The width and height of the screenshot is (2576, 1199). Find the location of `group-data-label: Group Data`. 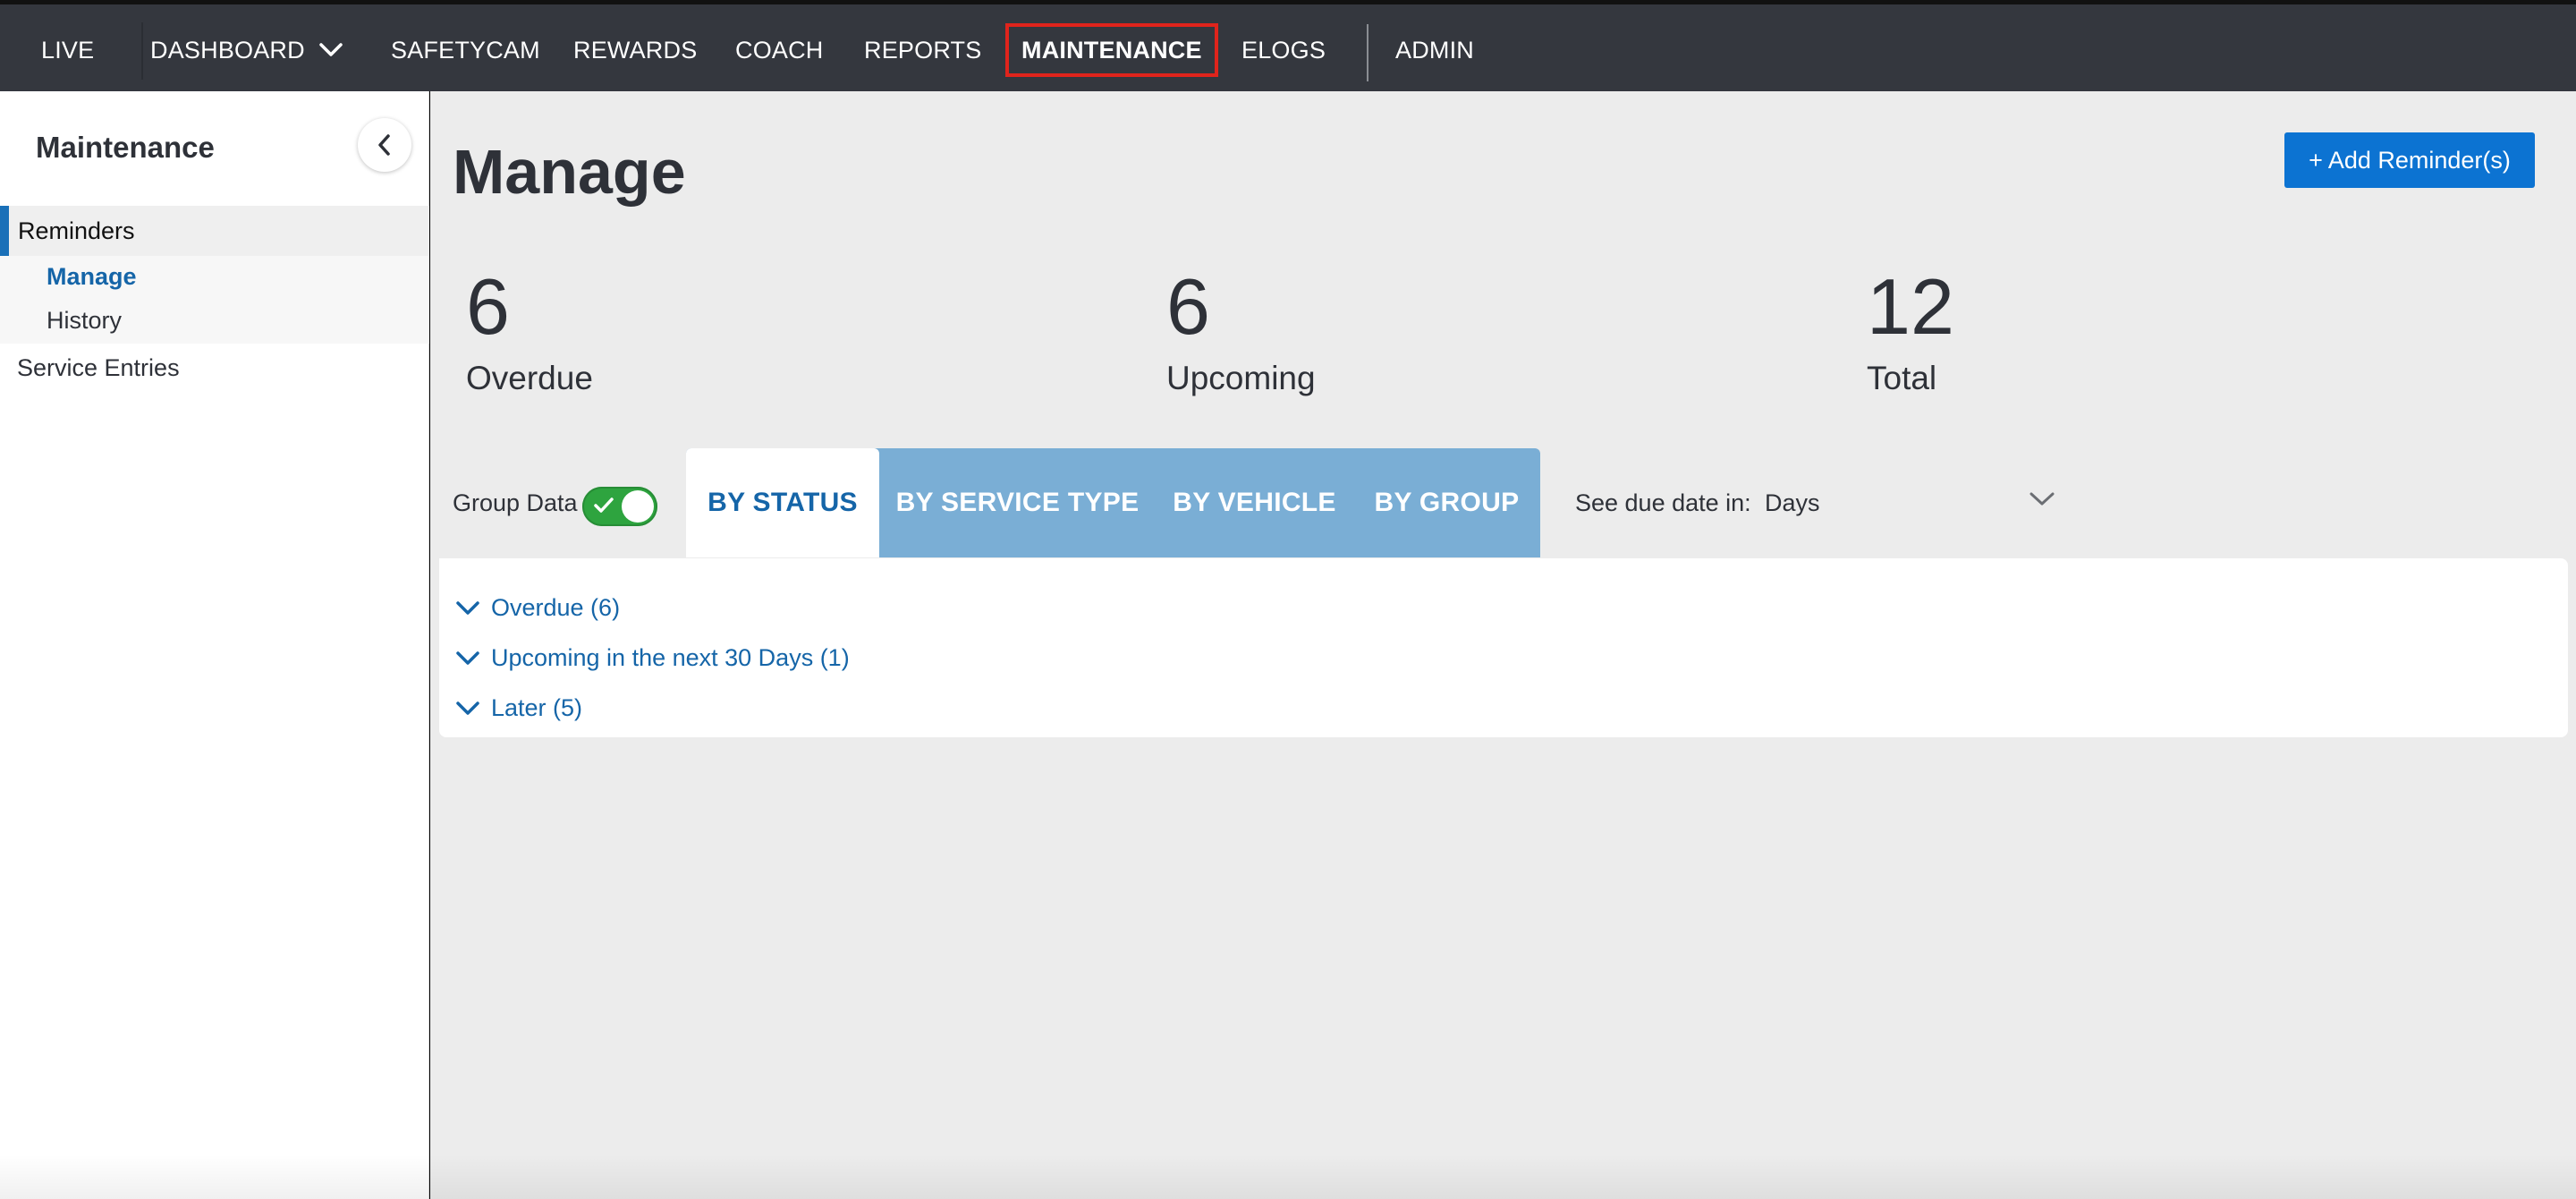

group-data-label: Group Data is located at coordinates (515, 502).